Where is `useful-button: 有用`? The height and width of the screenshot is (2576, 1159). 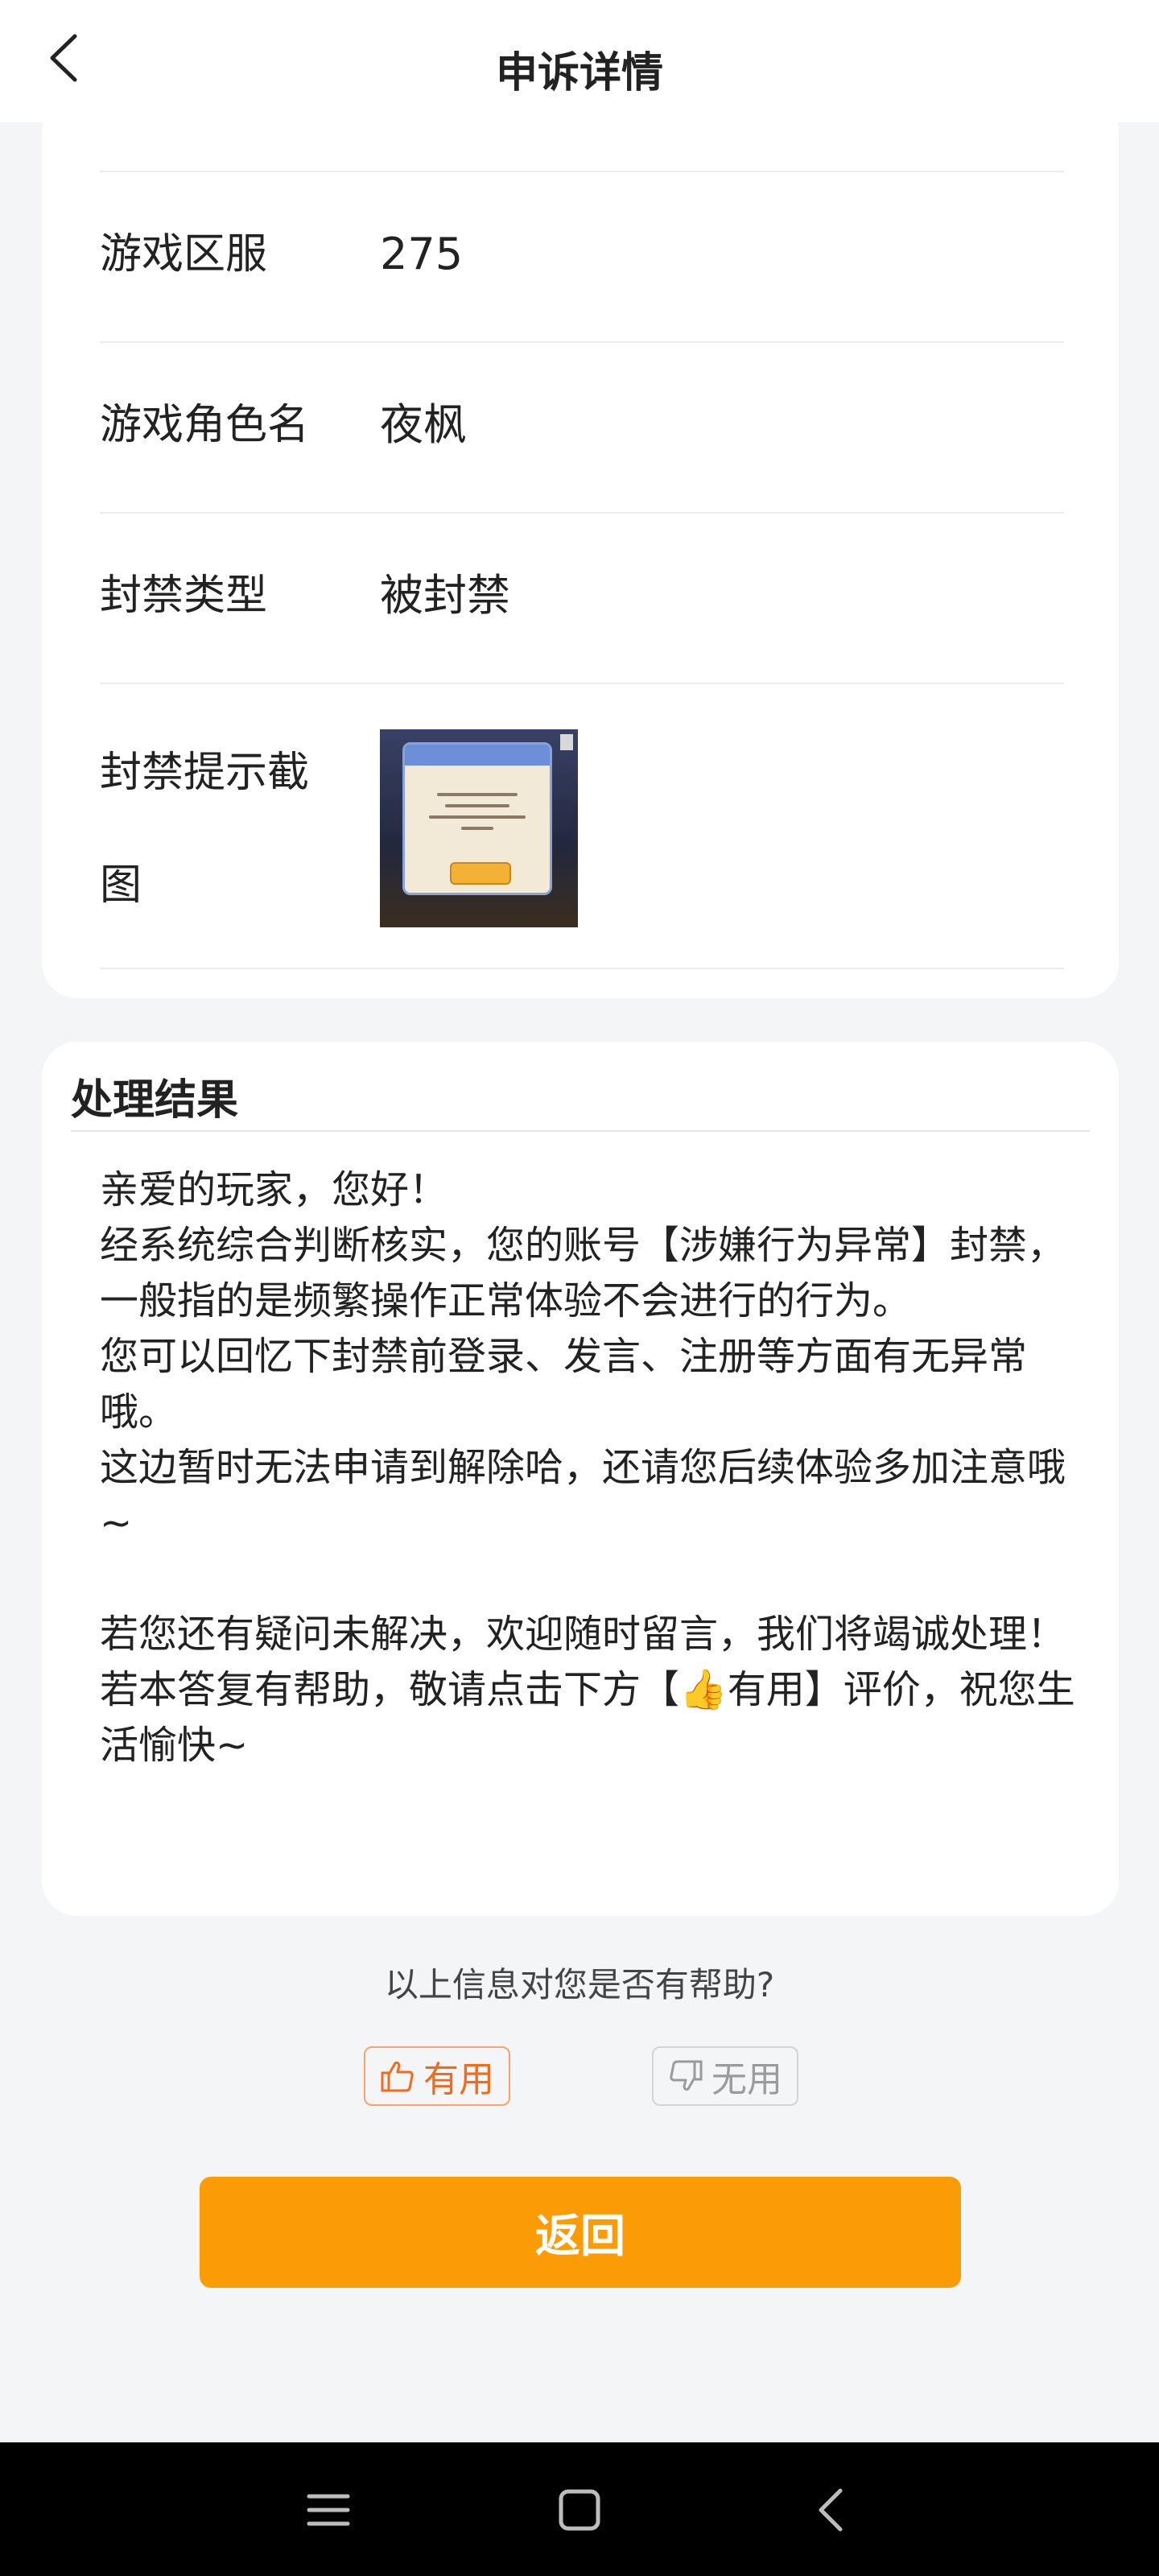
useful-button: 有用 is located at coordinates (437, 2076).